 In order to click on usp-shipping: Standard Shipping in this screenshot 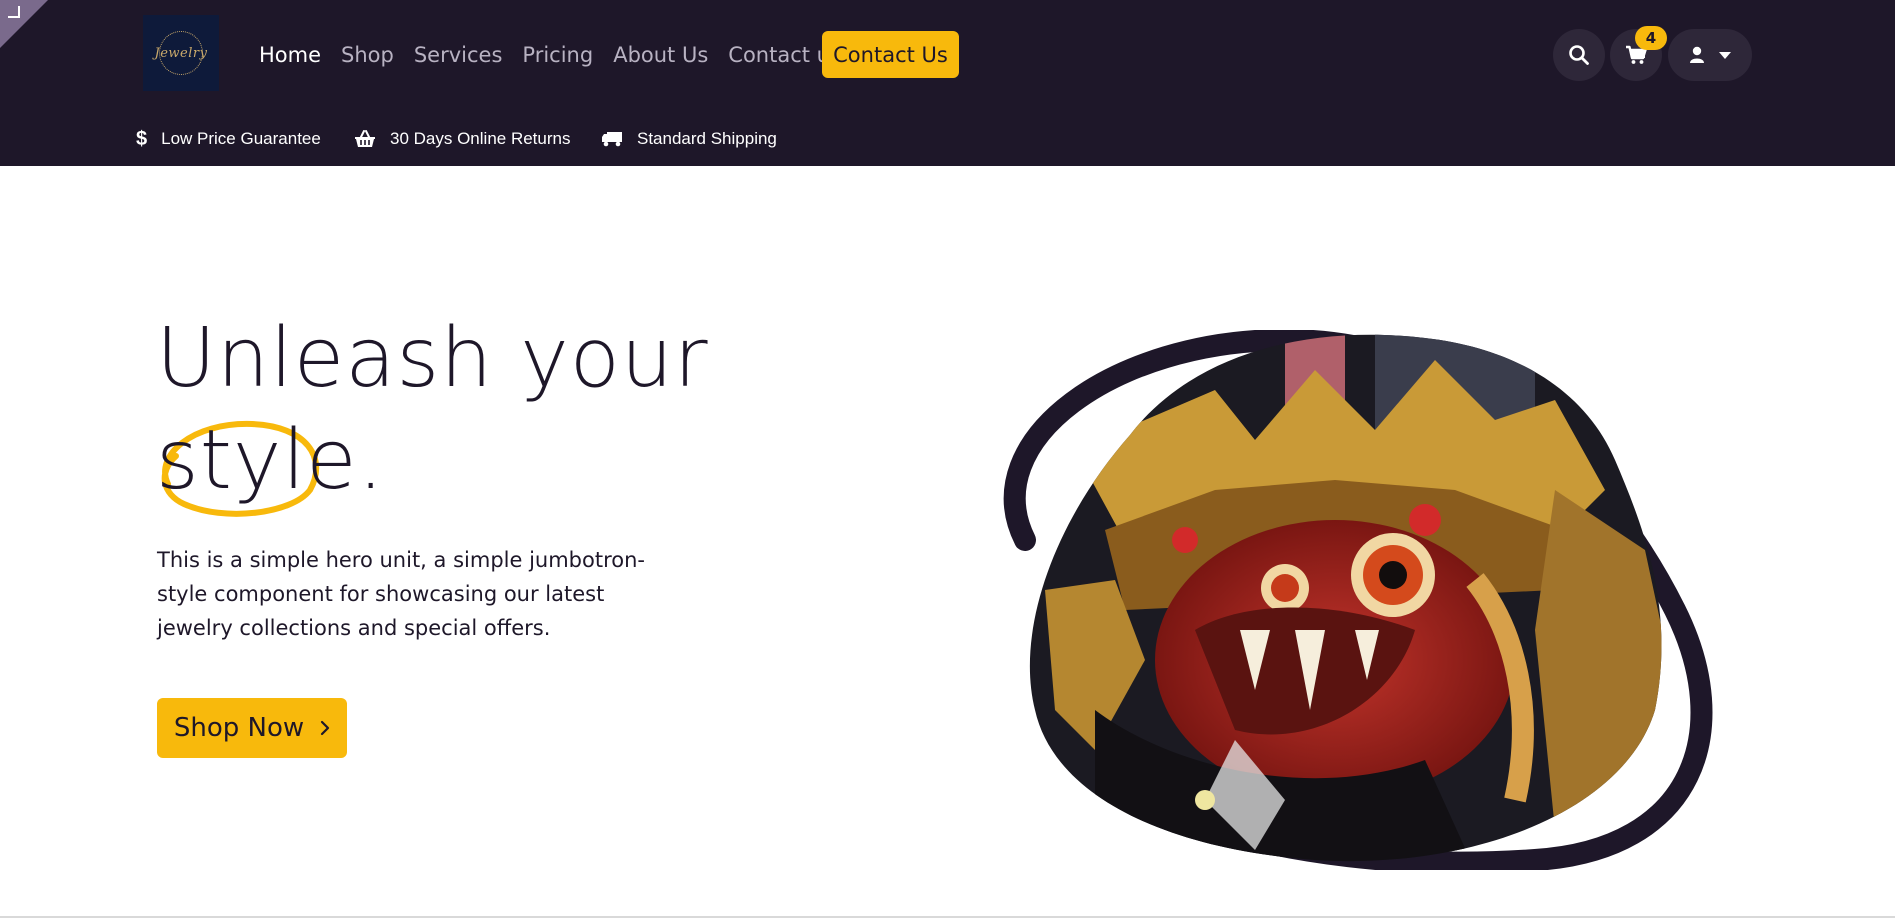, I will do `click(689, 139)`.